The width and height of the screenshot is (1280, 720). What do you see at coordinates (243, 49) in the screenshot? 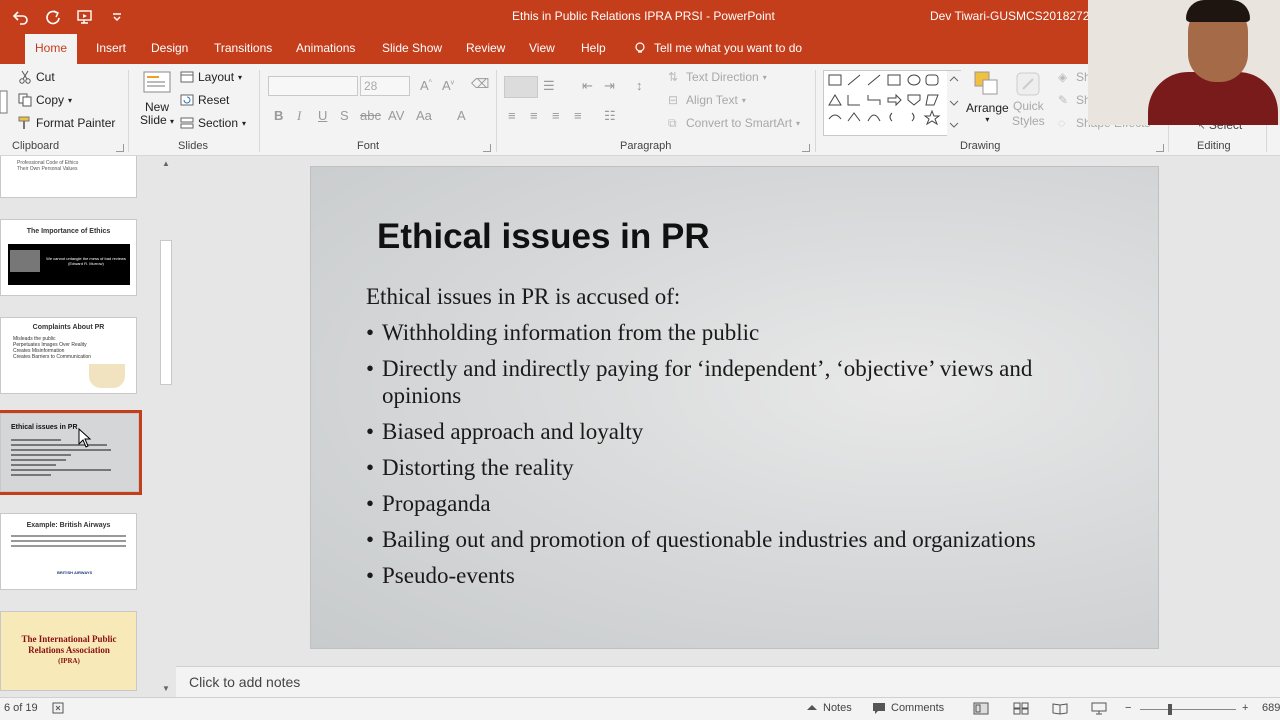
I see `tab-transitions: Transitions` at bounding box center [243, 49].